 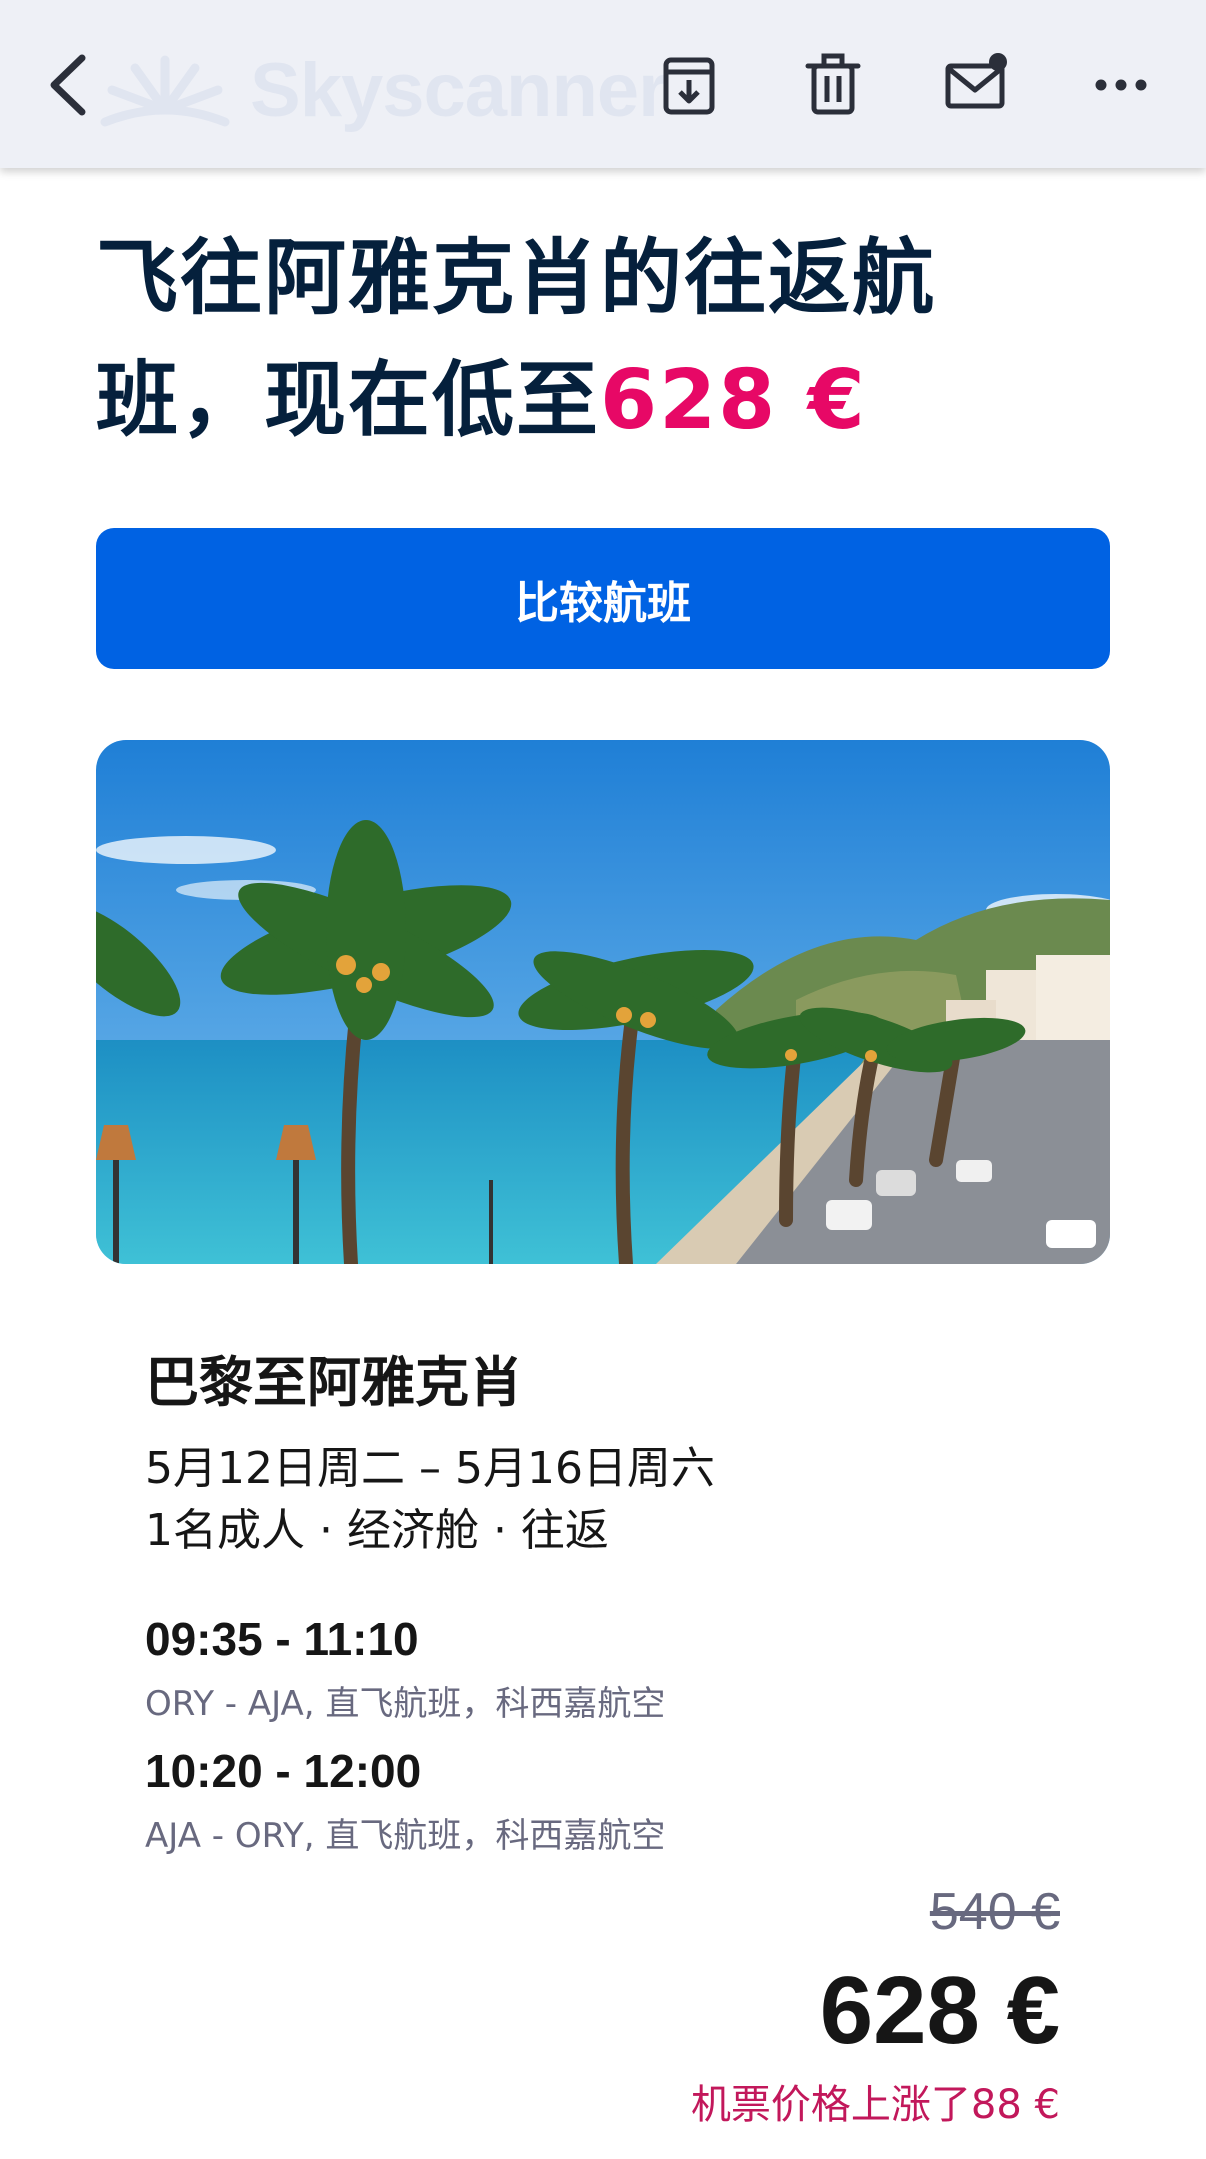 I want to click on sunburst-icon, so click(x=165, y=91).